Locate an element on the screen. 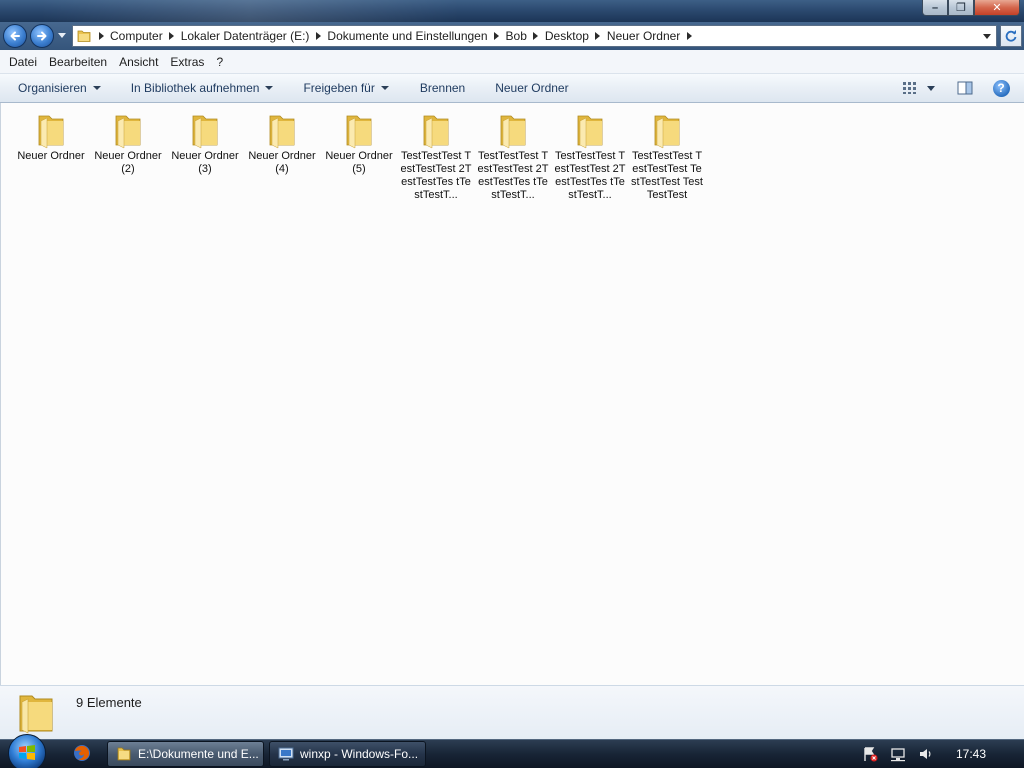 The height and width of the screenshot is (768, 1024). refresh-button is located at coordinates (1011, 36).